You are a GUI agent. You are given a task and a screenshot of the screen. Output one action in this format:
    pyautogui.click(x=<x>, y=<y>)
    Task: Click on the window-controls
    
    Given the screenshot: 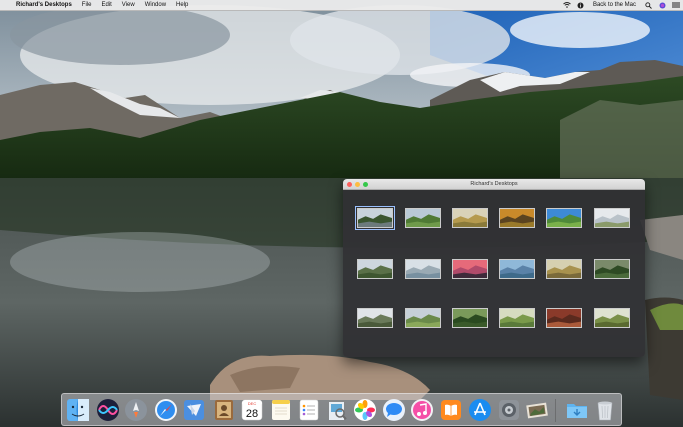 What is the action you would take?
    pyautogui.click(x=357, y=184)
    